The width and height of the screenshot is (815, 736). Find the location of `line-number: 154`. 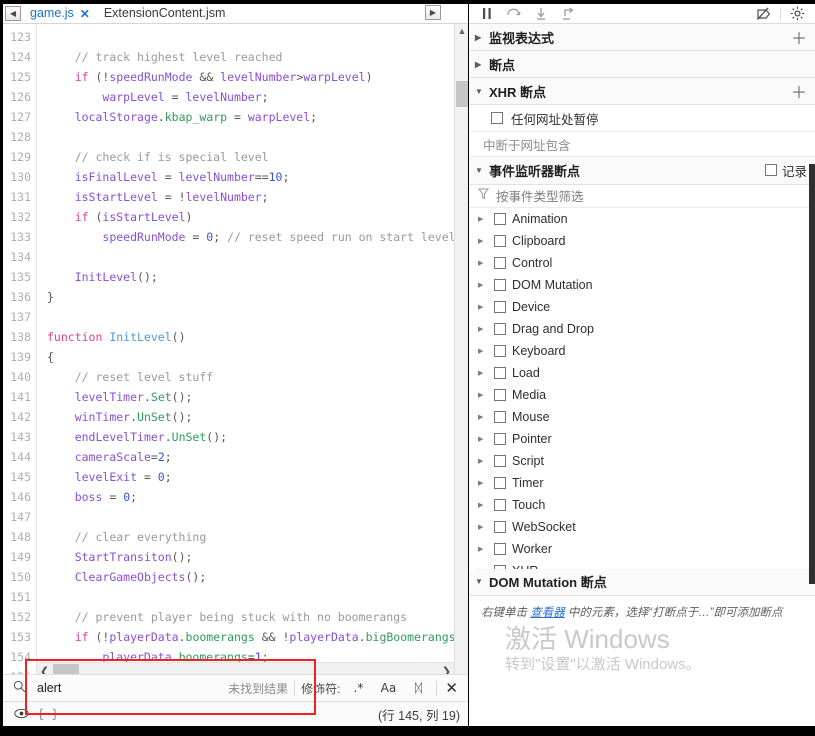

line-number: 154 is located at coordinates (17, 657).